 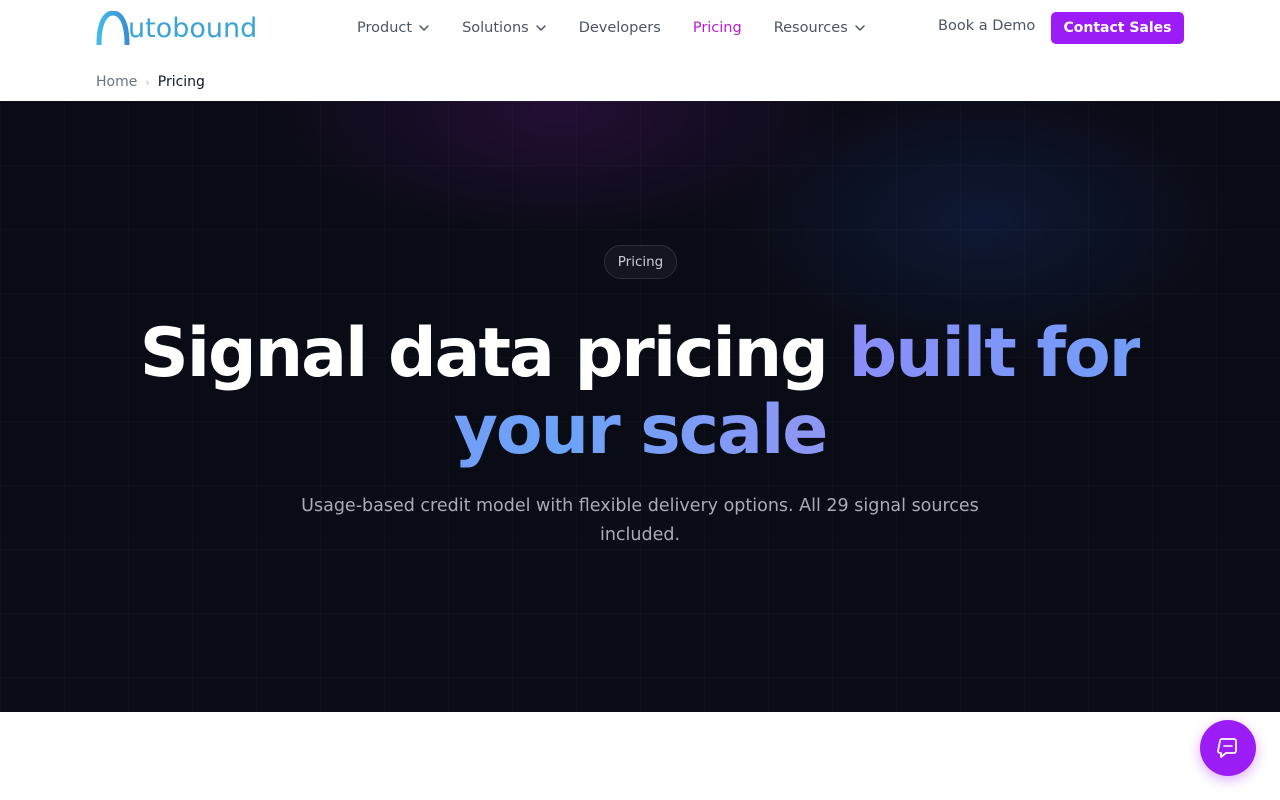 I want to click on nav-item-label: Solutions, so click(x=495, y=28).